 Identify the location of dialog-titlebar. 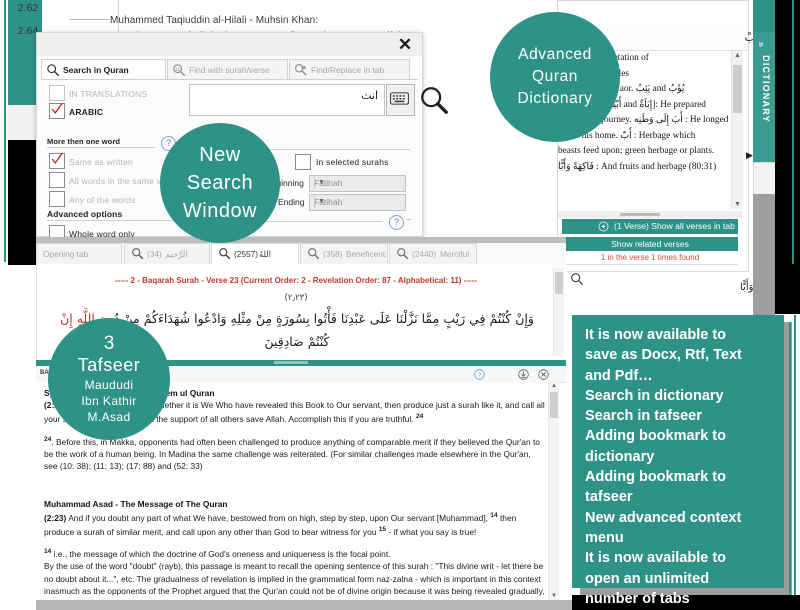
(229, 44).